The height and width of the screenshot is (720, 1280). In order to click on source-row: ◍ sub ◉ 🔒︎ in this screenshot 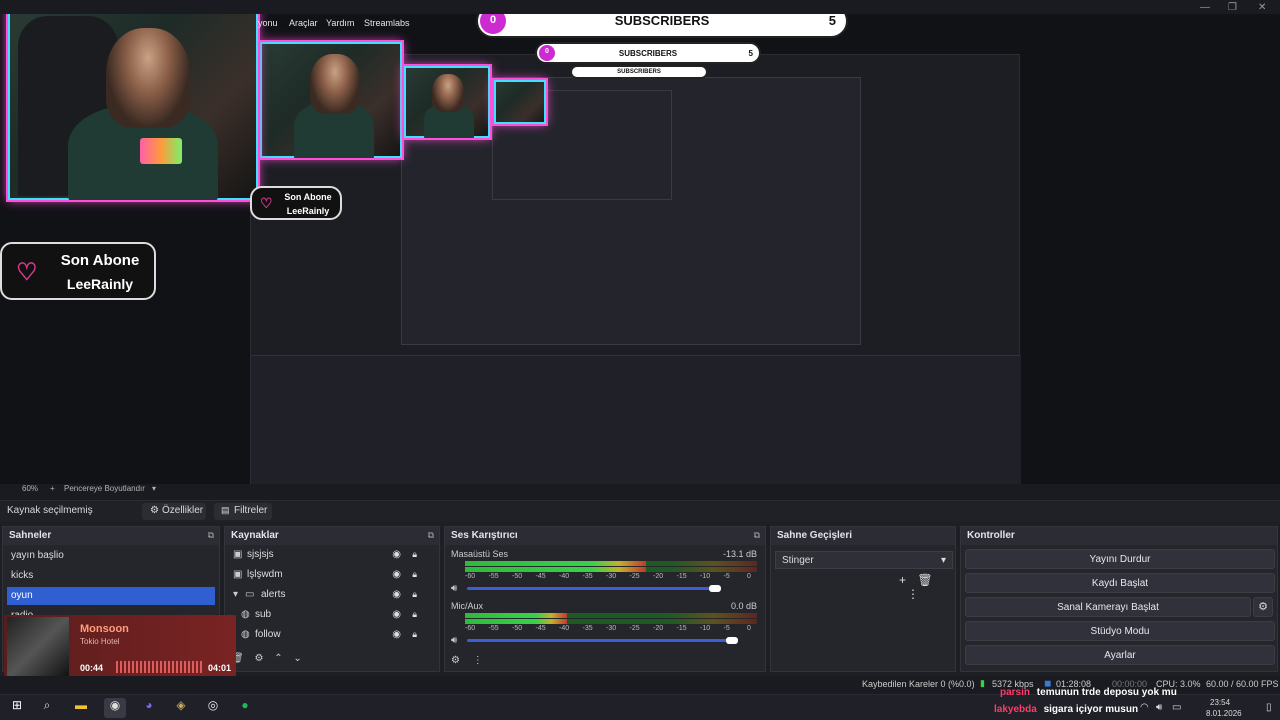, I will do `click(329, 618)`.